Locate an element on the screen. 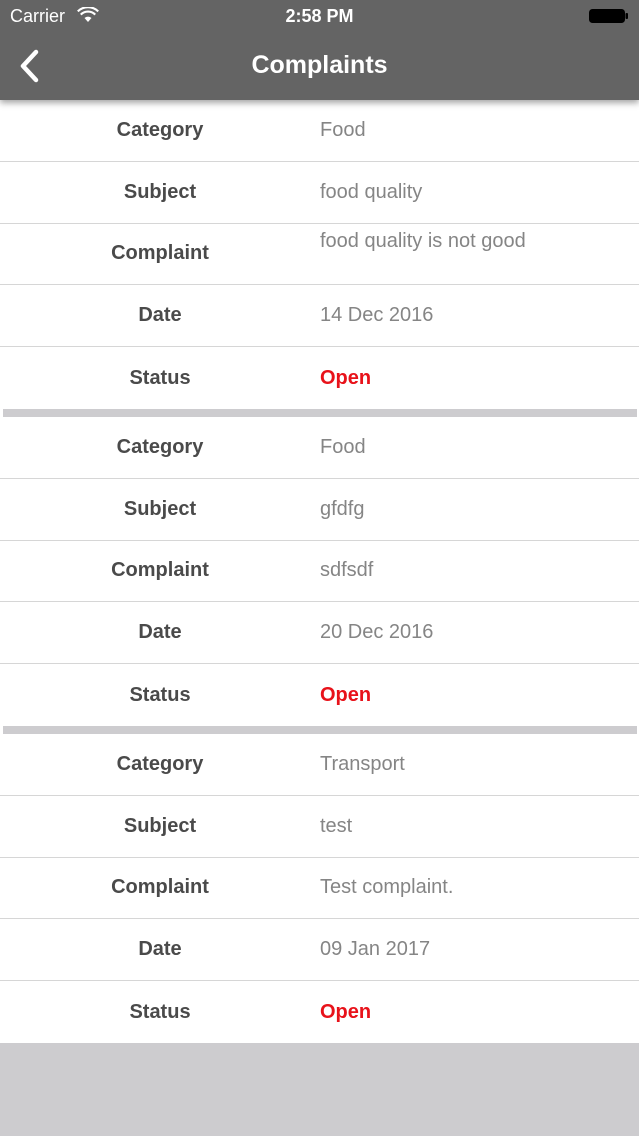  battery-icon is located at coordinates (608, 16).